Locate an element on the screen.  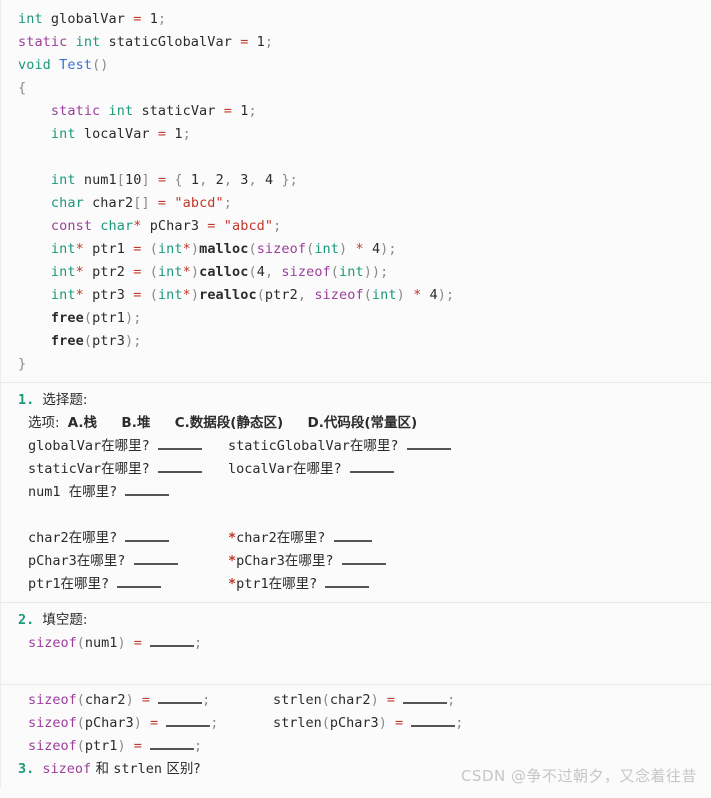
option-a: A.栈 is located at coordinates (82, 423).